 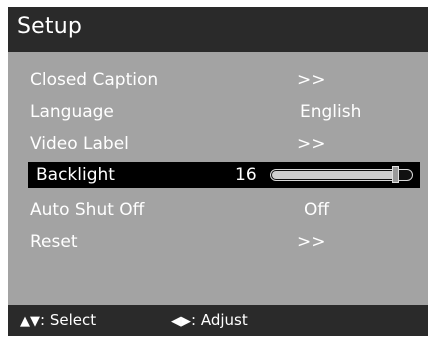 What do you see at coordinates (181, 321) in the screenshot?
I see `left-right-arrows-icon: ◀▶` at bounding box center [181, 321].